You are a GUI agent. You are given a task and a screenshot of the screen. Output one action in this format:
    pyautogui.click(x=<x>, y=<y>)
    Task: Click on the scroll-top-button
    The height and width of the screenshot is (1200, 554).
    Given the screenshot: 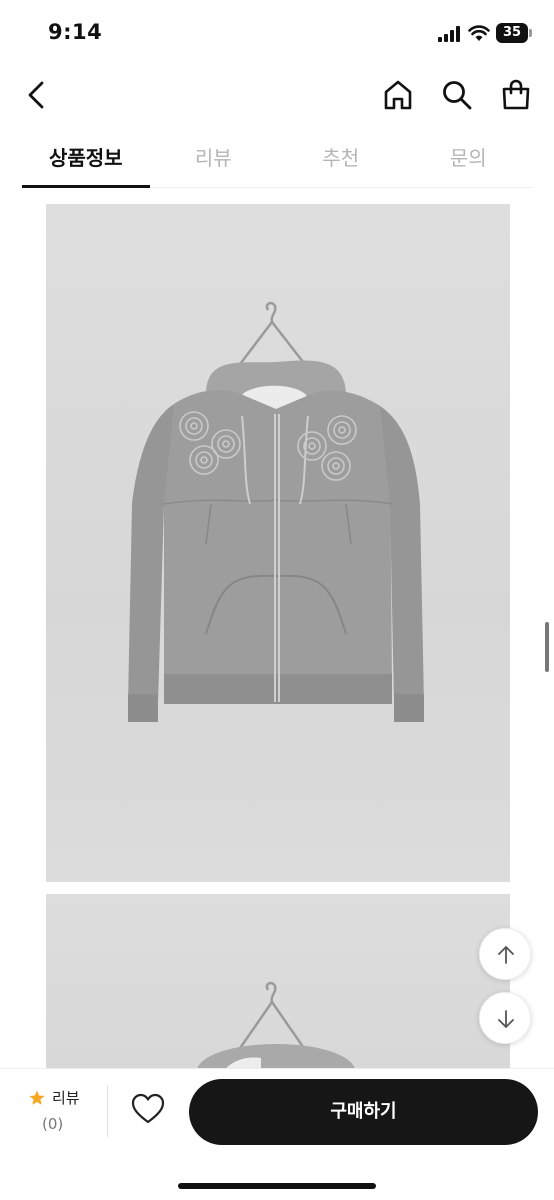 What is the action you would take?
    pyautogui.click(x=505, y=954)
    